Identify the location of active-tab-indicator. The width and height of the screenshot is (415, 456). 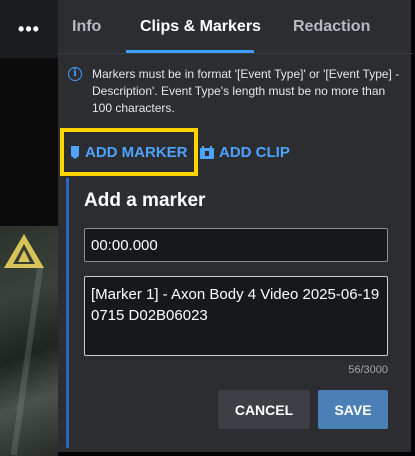
(190, 51).